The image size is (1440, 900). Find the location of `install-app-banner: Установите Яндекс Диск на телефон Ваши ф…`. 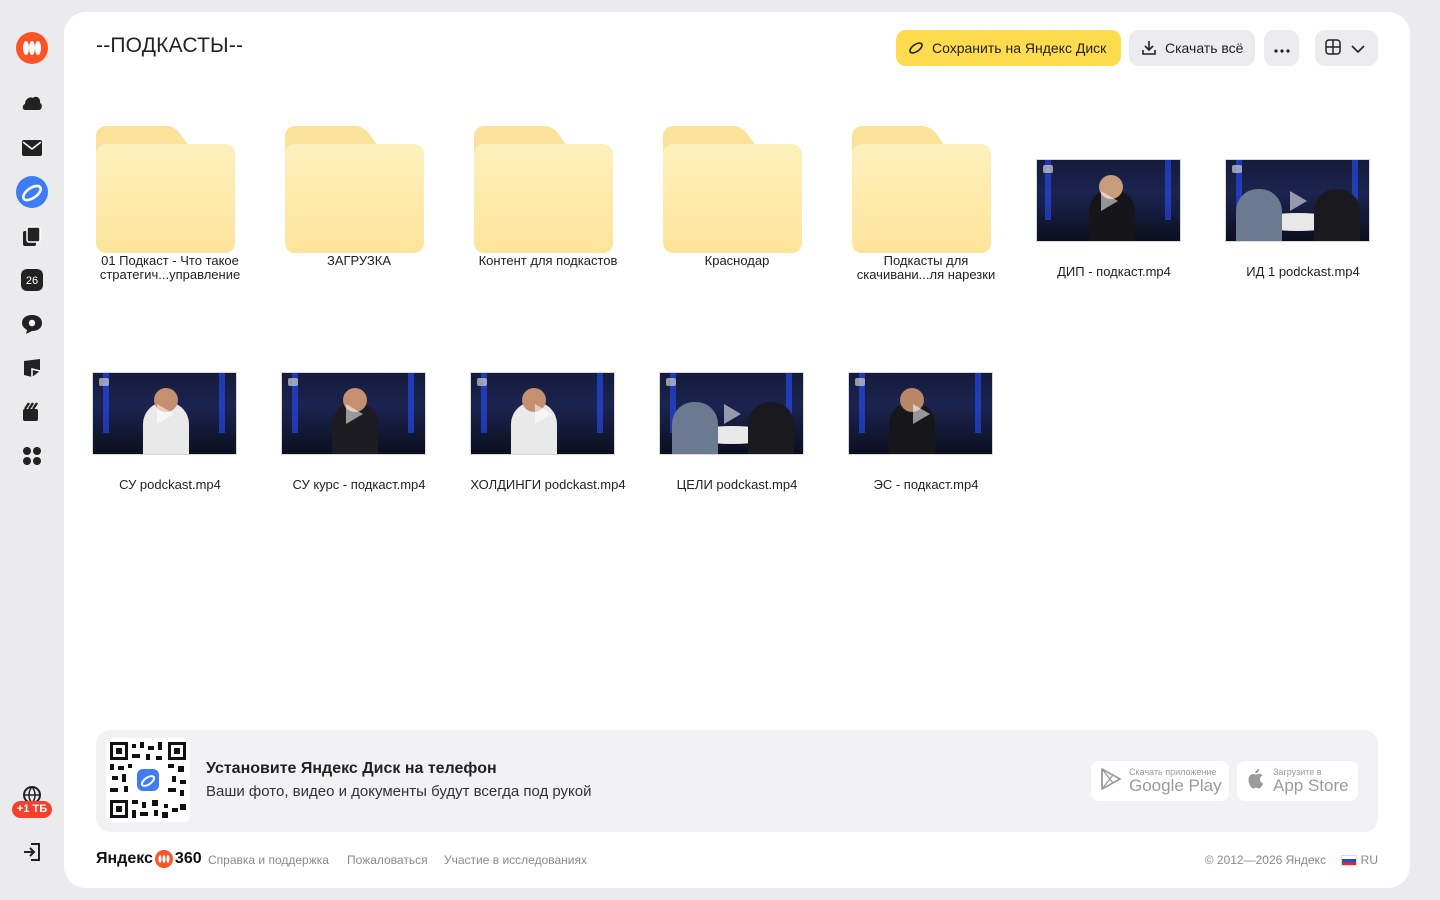

install-app-banner: Установите Яндекс Диск на телефон Ваши ф… is located at coordinates (737, 781).